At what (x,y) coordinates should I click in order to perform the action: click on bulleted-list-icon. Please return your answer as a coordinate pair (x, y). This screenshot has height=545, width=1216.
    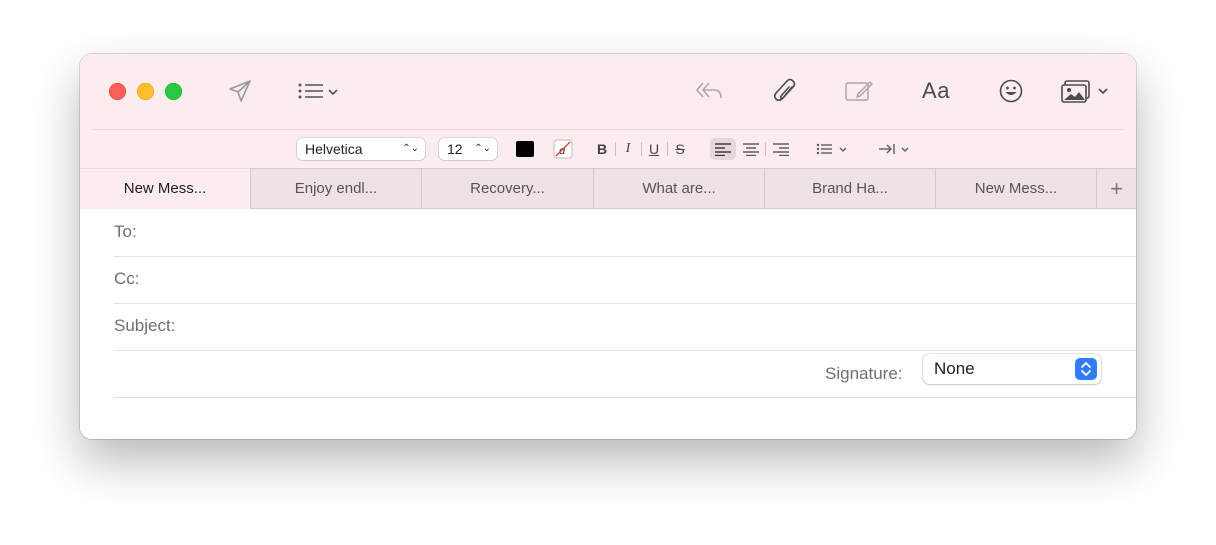
    Looking at the image, I should click on (831, 149).